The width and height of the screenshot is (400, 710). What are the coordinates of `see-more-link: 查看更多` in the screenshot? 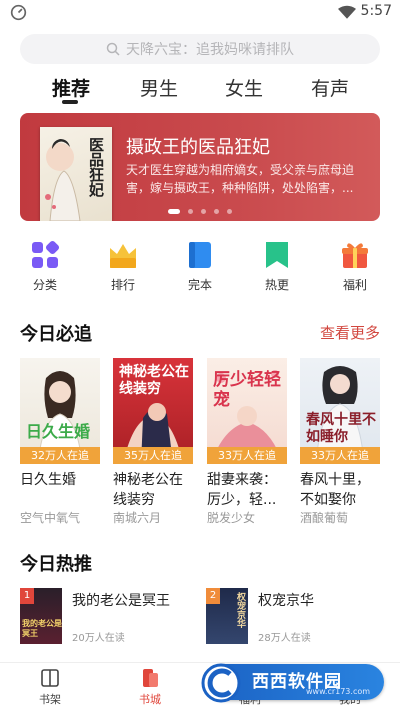 It's located at (350, 332).